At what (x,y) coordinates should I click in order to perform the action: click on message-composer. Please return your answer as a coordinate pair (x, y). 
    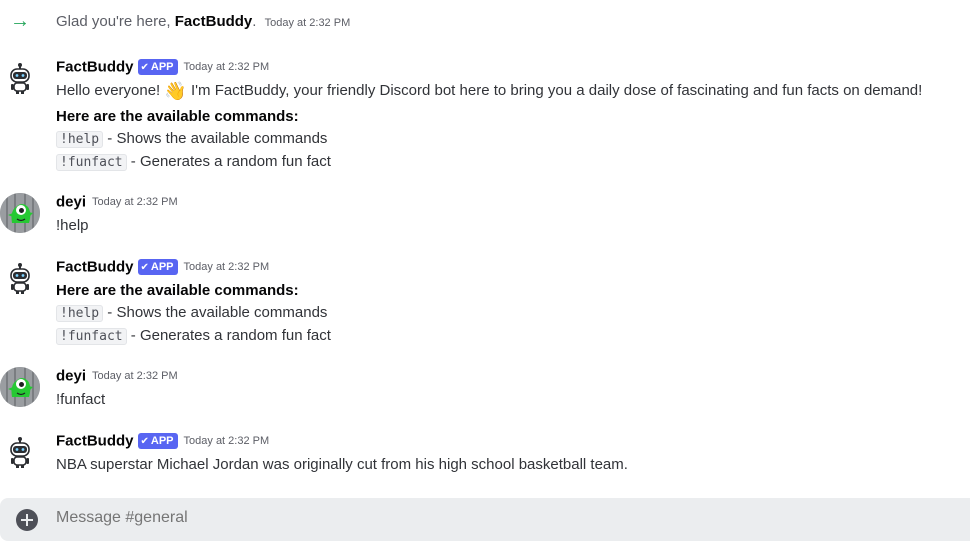
    Looking at the image, I should click on (485, 519).